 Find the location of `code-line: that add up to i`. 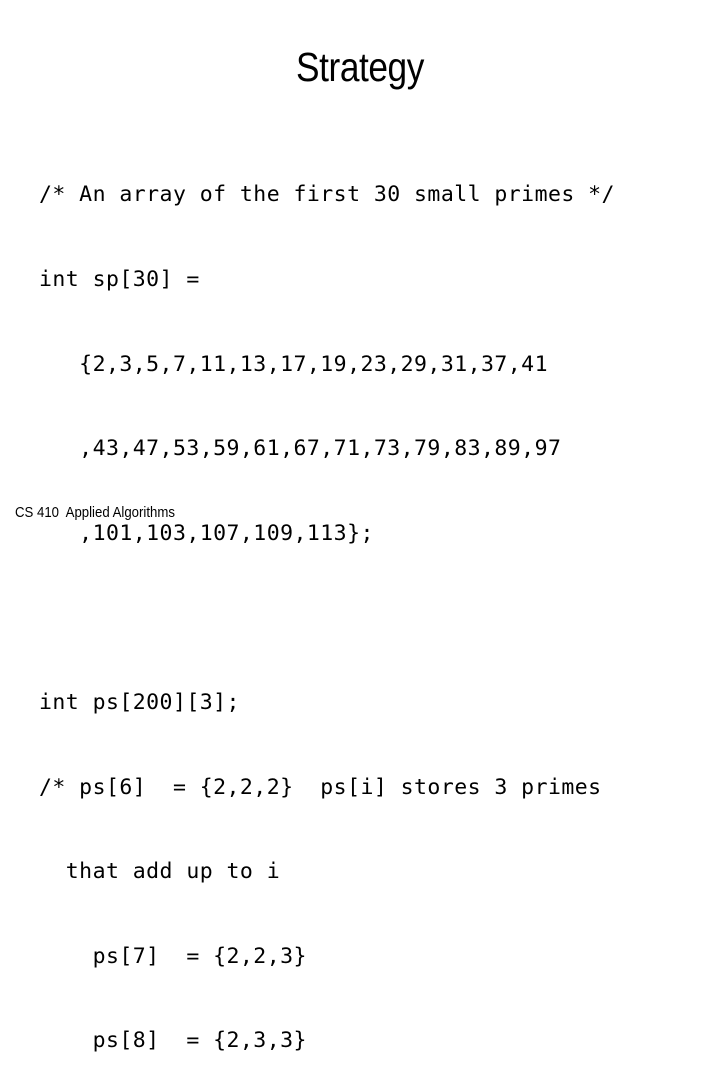

code-line: that add up to i is located at coordinates (160, 872).